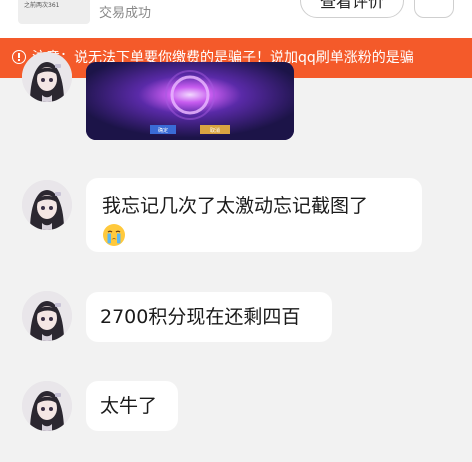  Describe the element at coordinates (163, 130) in the screenshot. I see `image-button-left: 确定` at that location.